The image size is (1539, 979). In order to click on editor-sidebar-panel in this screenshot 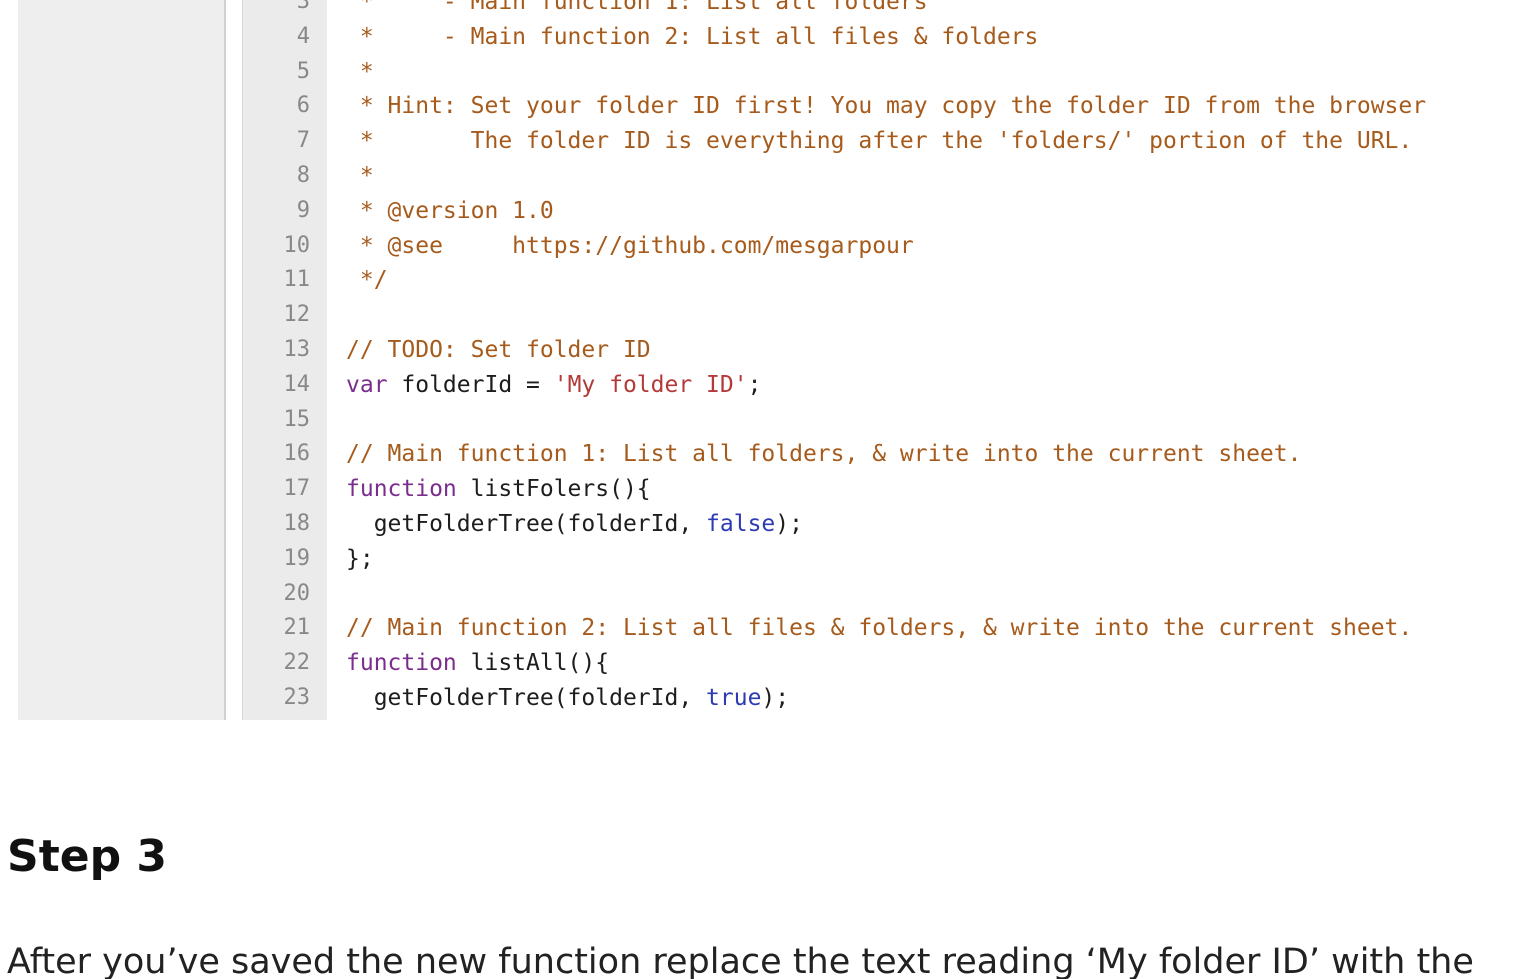, I will do `click(122, 360)`.